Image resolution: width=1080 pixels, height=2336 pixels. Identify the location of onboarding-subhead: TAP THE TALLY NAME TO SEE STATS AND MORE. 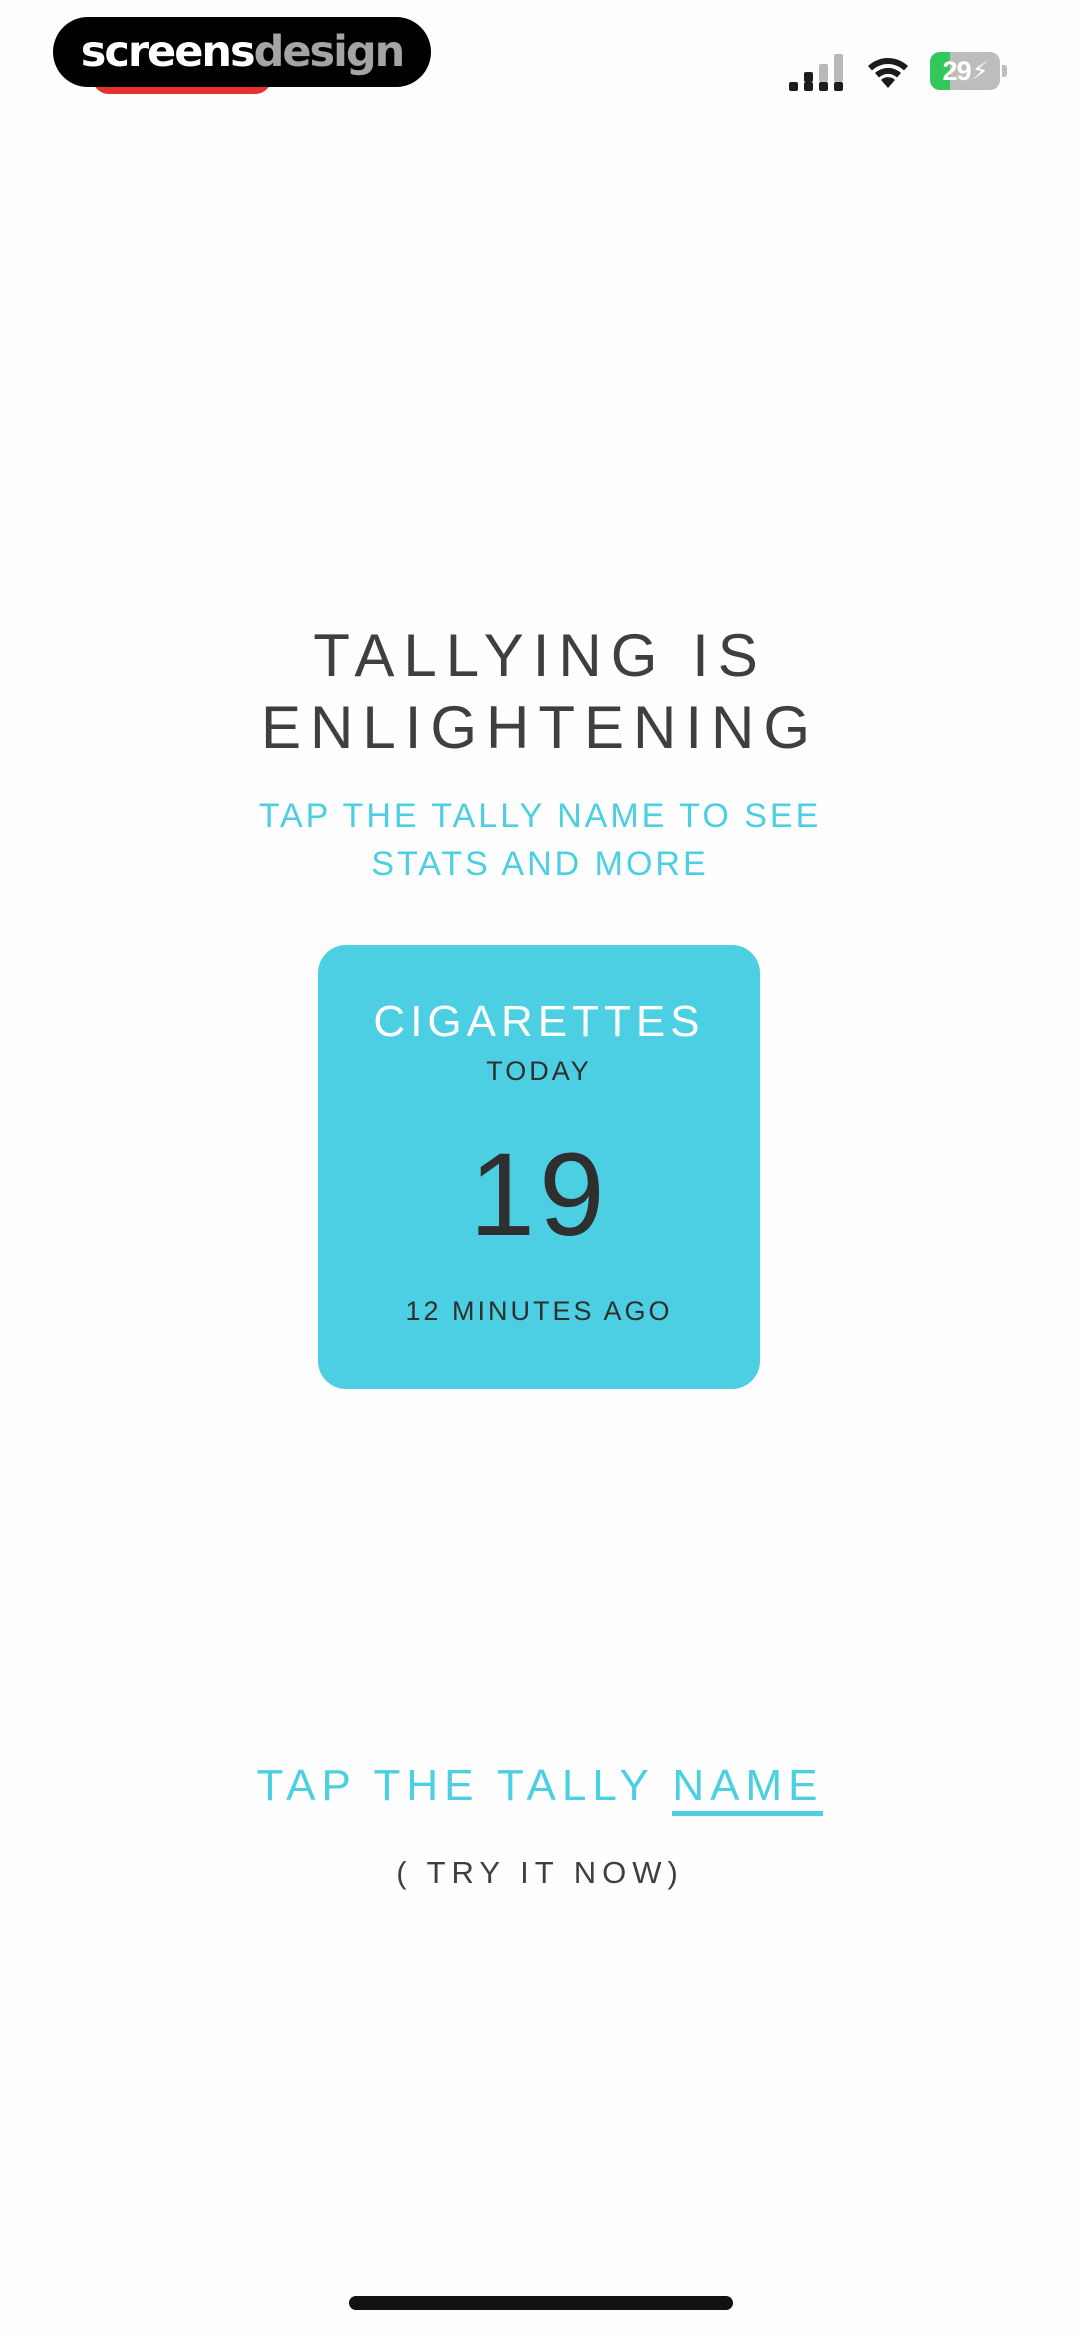
(540, 840).